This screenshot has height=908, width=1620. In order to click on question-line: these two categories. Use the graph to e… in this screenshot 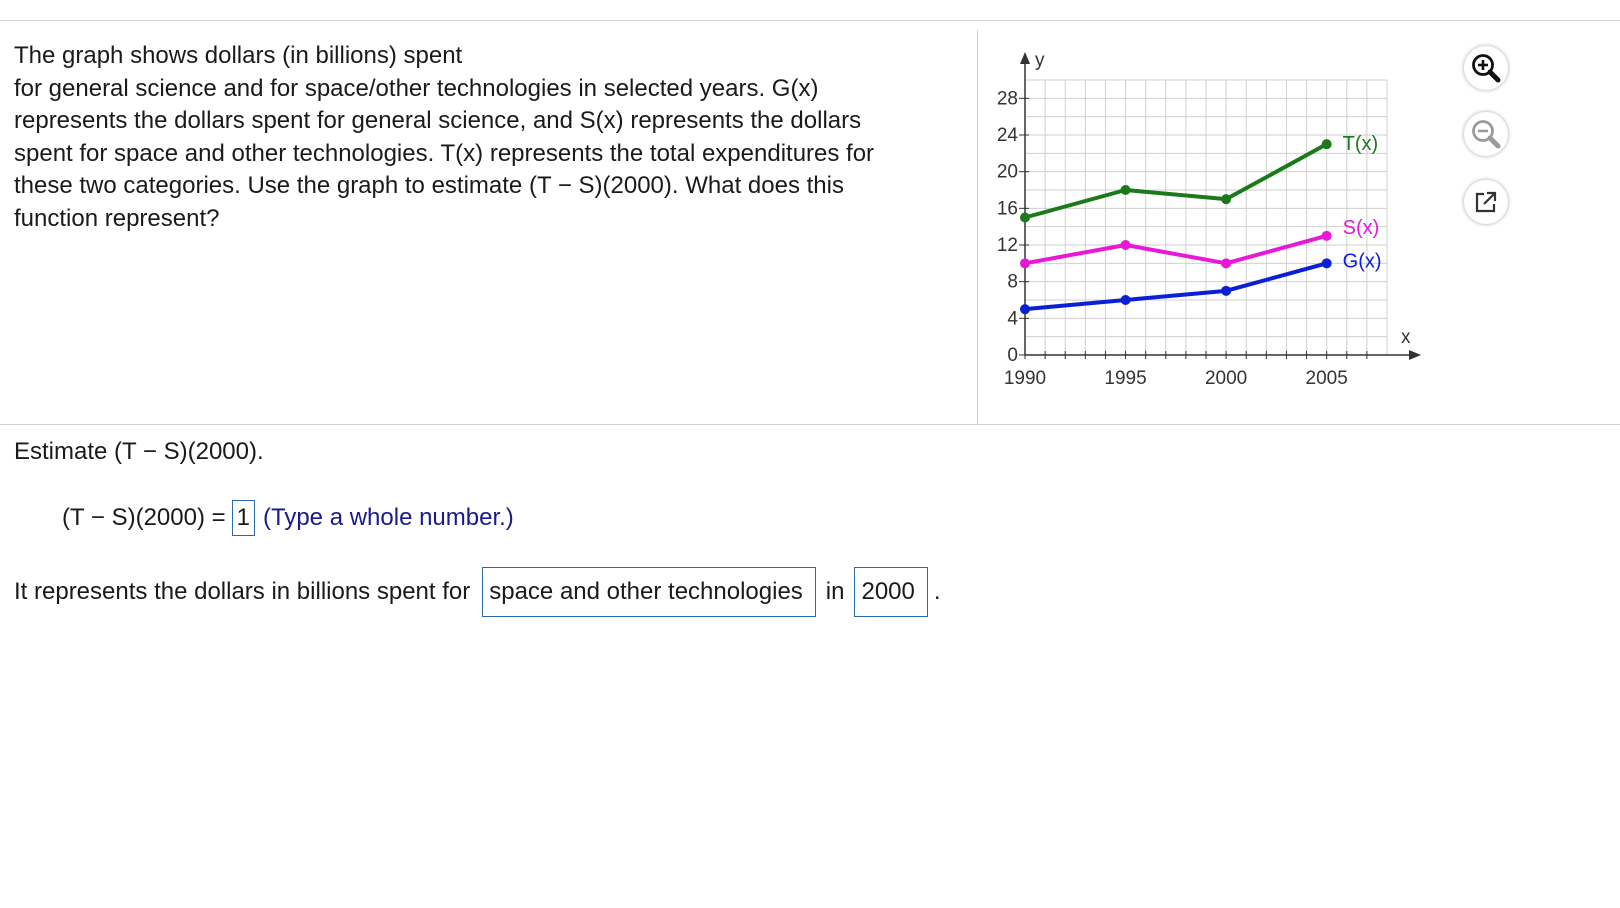, I will do `click(429, 185)`.